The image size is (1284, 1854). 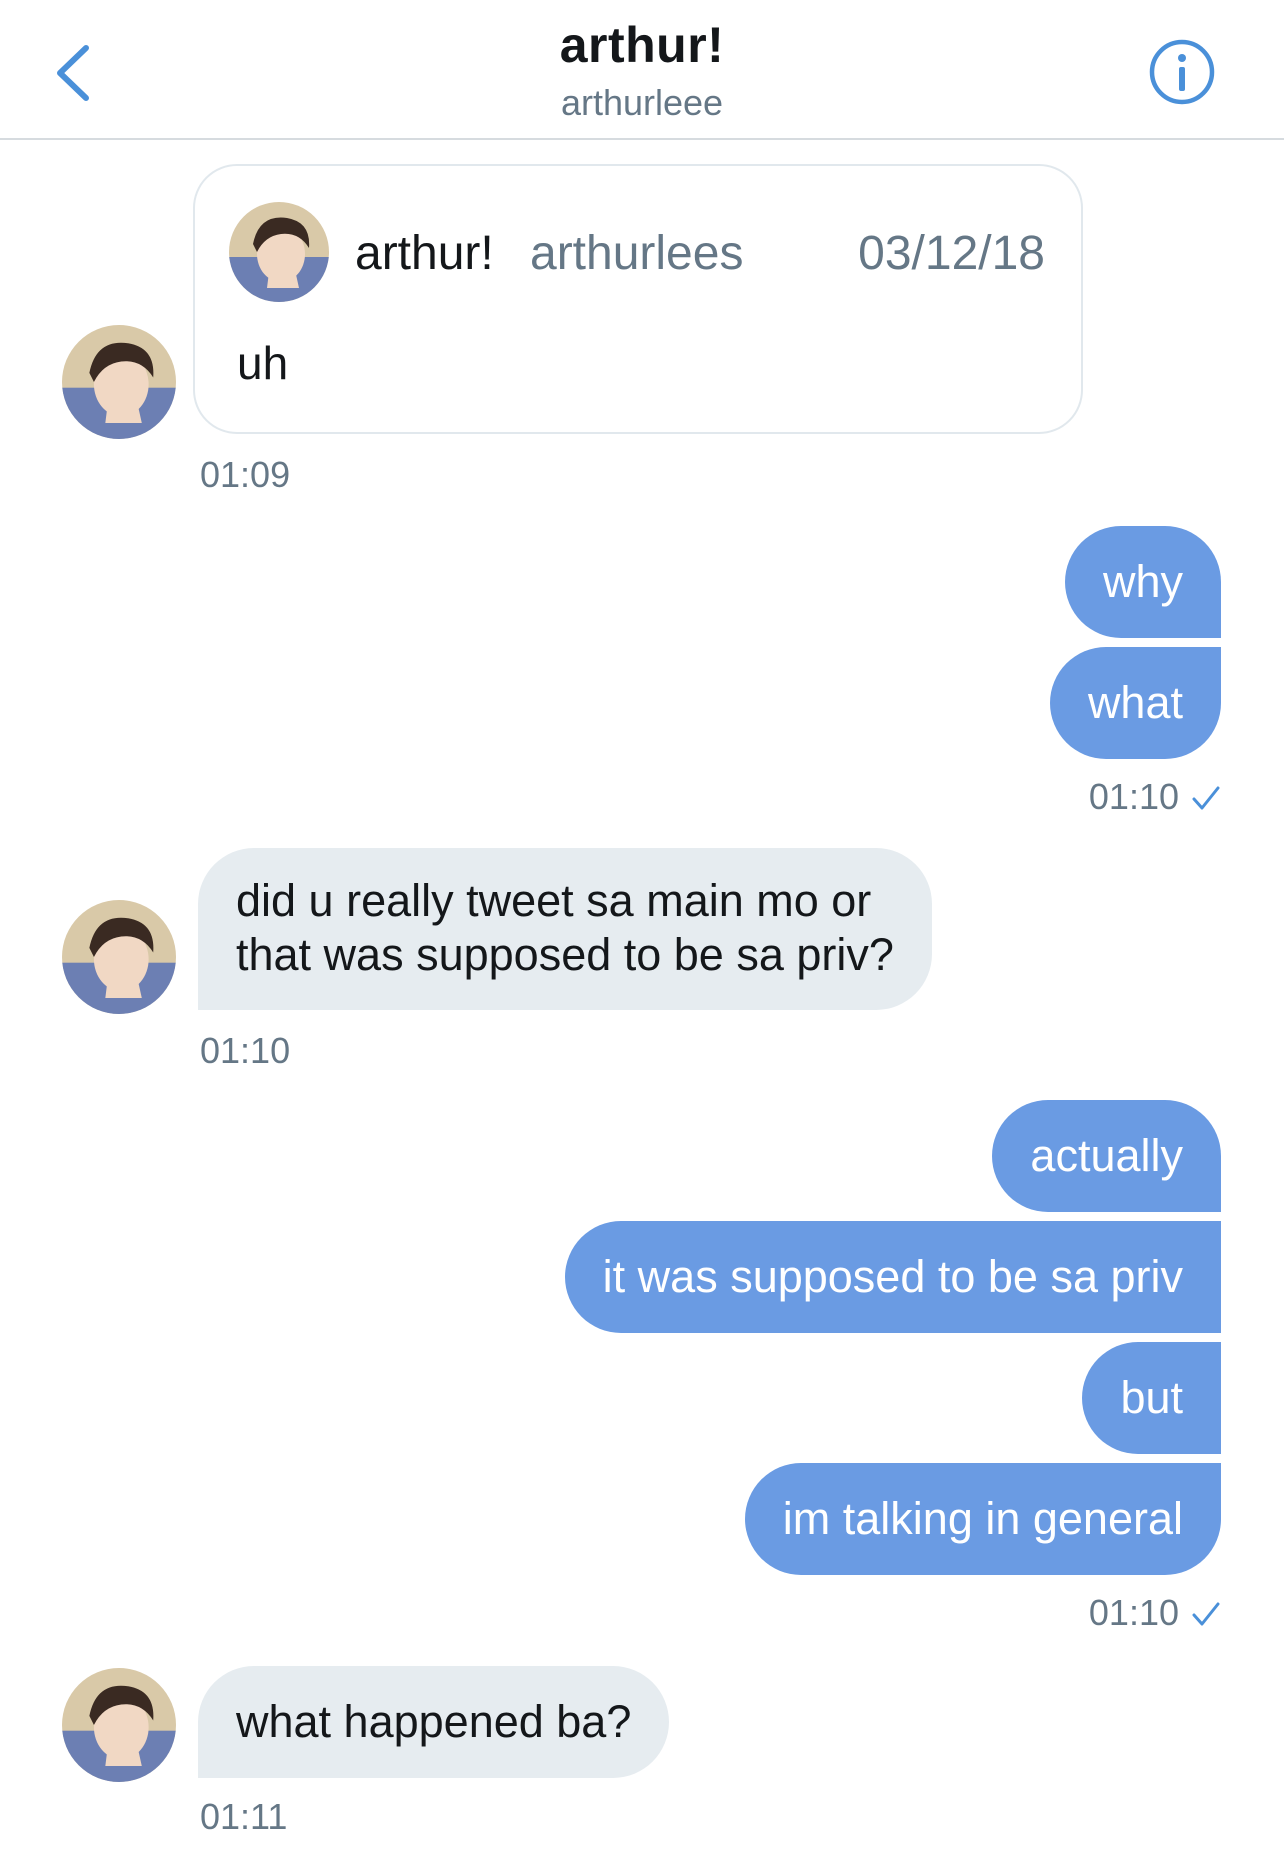 I want to click on message-bubble-outgoing: it was supposed to be sa priv, so click(x=892, y=1277).